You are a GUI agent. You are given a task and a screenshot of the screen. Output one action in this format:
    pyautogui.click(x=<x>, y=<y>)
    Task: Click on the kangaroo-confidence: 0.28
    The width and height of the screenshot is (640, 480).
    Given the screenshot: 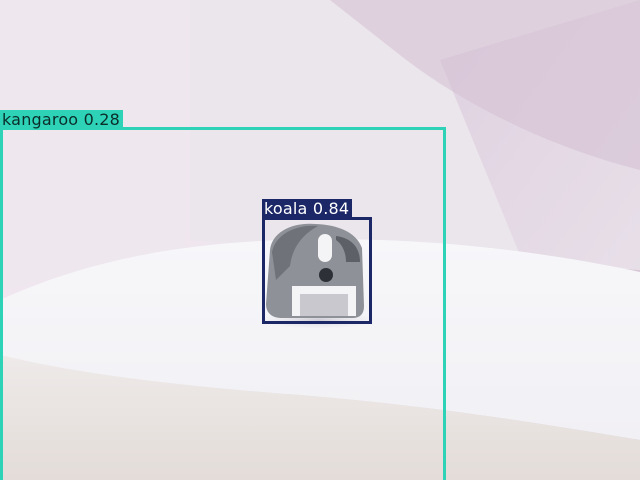 What is the action you would take?
    pyautogui.click(x=102, y=119)
    